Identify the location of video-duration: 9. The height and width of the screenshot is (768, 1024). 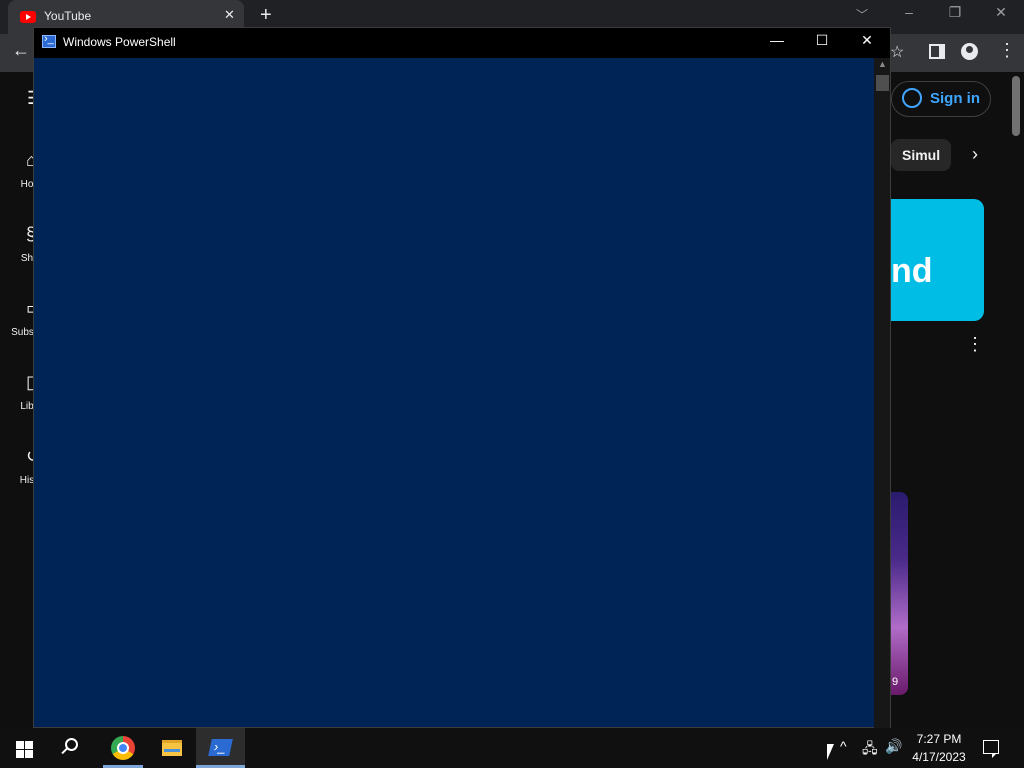
(895, 682).